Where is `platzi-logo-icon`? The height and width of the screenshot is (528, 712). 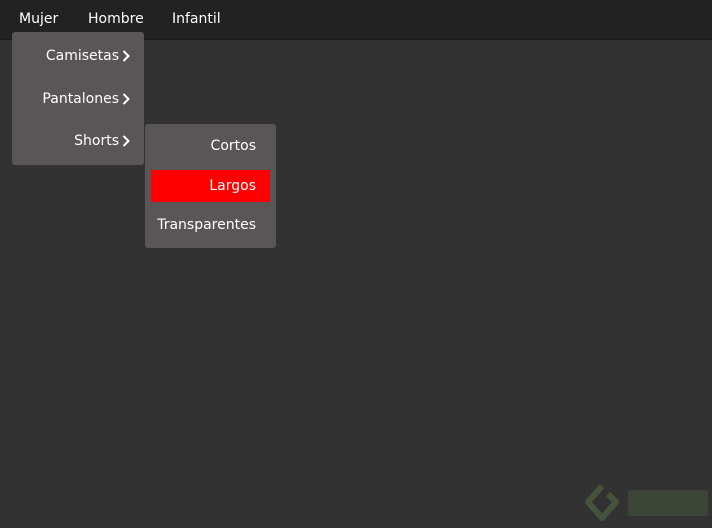 platzi-logo-icon is located at coordinates (648, 504).